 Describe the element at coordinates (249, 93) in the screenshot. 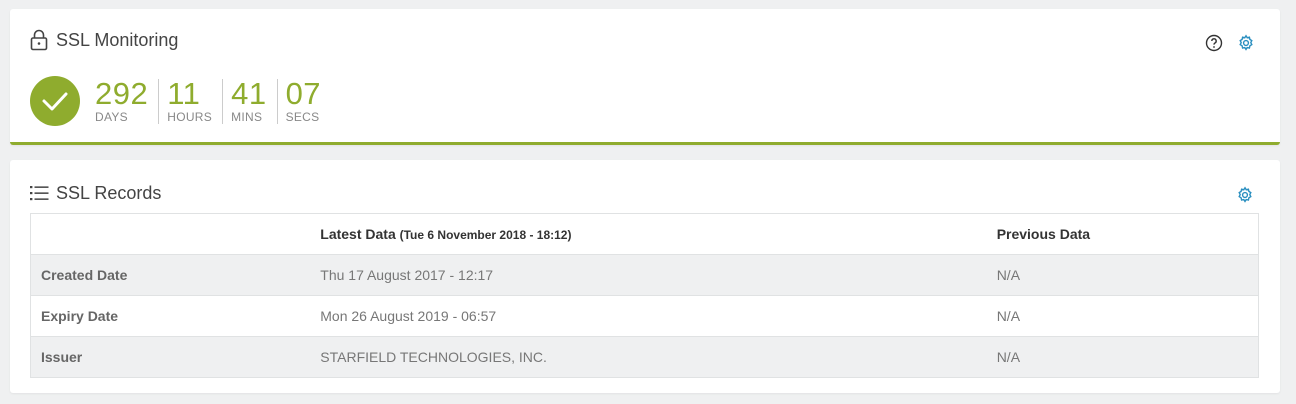

I see `countdown-value: 41` at that location.